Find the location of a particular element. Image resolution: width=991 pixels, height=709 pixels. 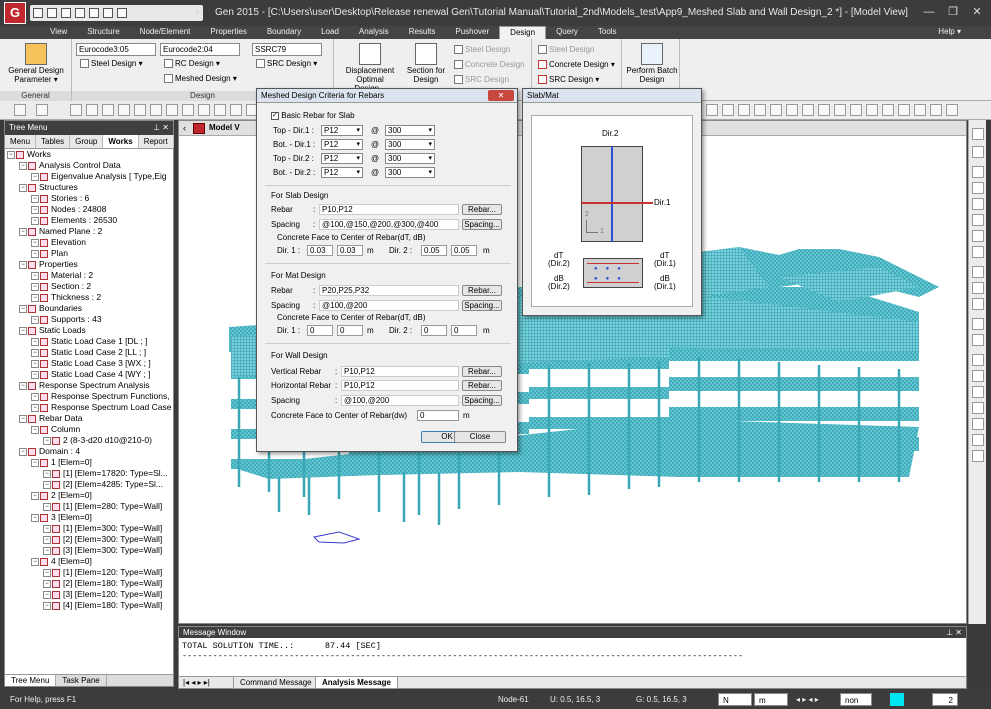

tree-item: − Plan is located at coordinates (90, 253).